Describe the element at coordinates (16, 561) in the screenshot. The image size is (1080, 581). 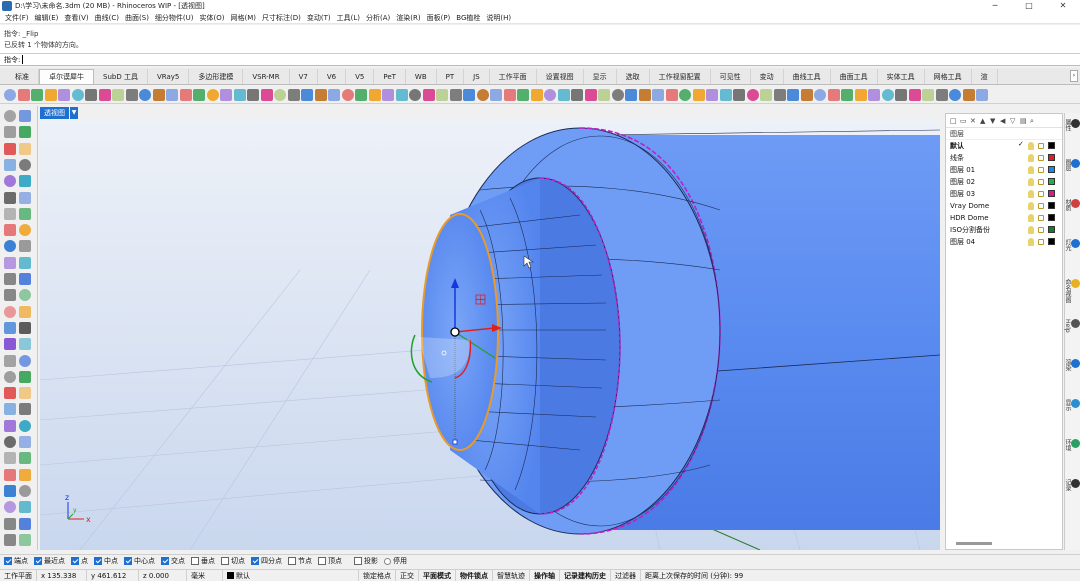
I see `osnap-option: 端点` at that location.